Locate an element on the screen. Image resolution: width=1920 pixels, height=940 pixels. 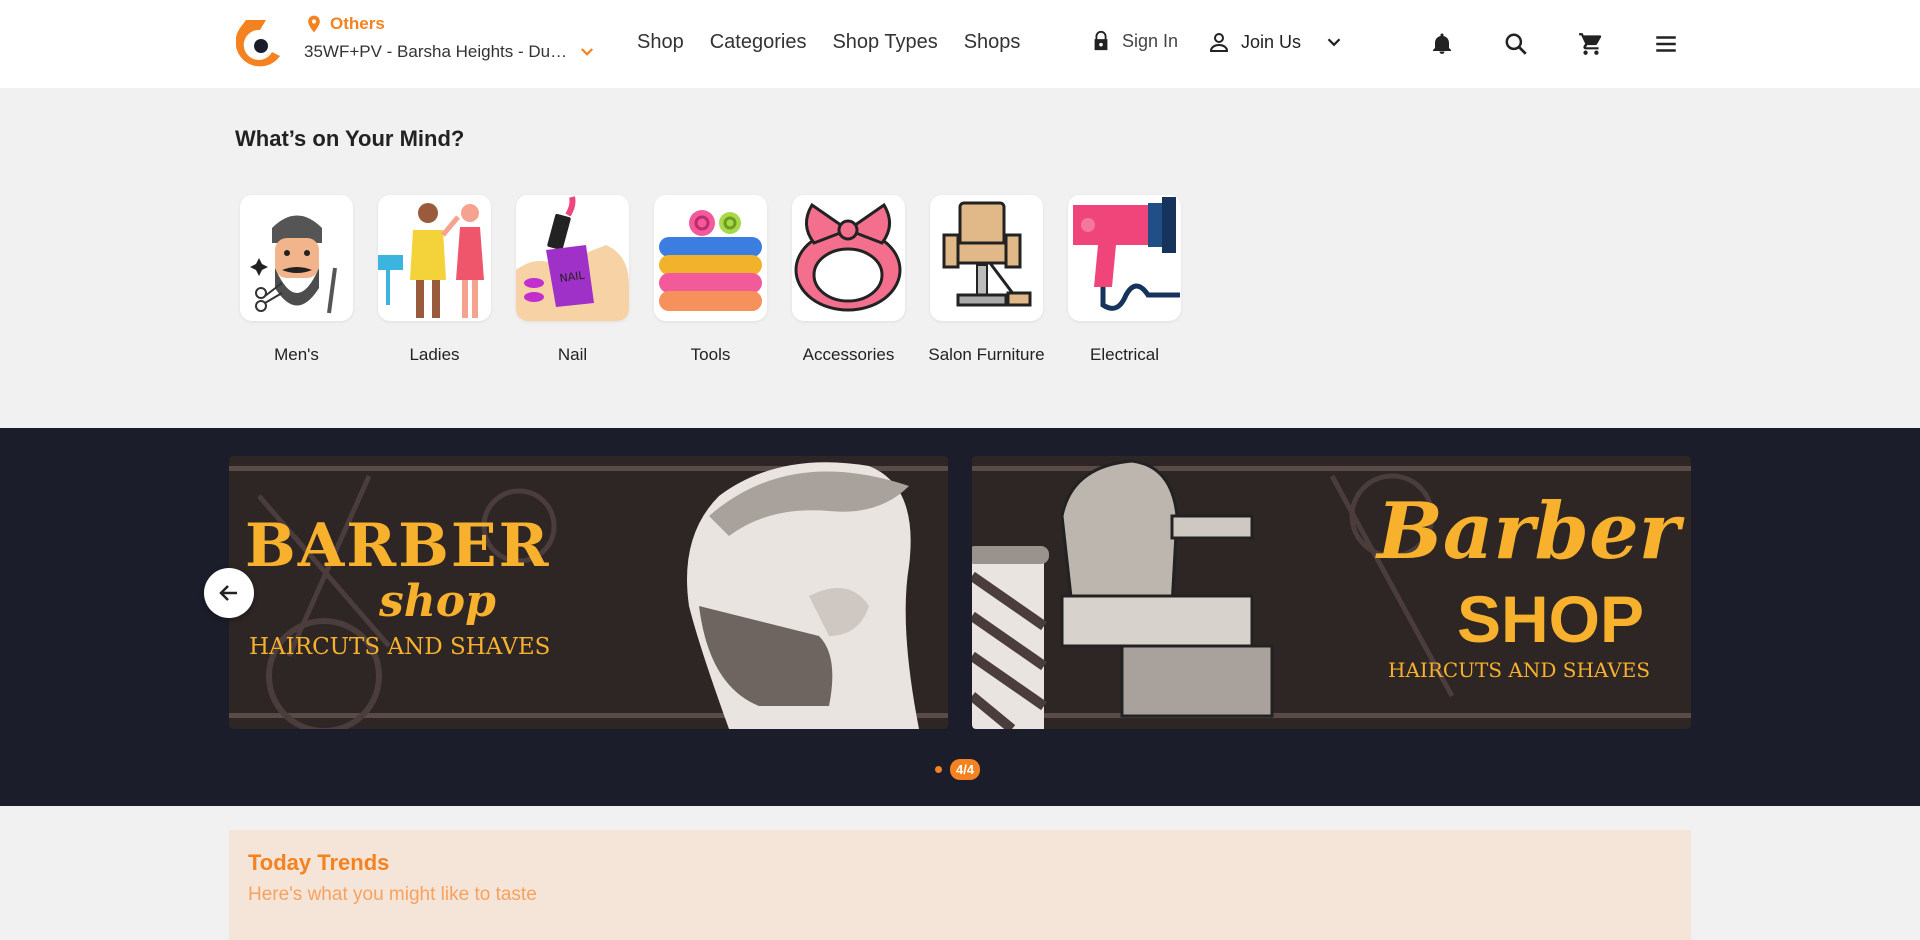
carousel-prev-button is located at coordinates (229, 593).